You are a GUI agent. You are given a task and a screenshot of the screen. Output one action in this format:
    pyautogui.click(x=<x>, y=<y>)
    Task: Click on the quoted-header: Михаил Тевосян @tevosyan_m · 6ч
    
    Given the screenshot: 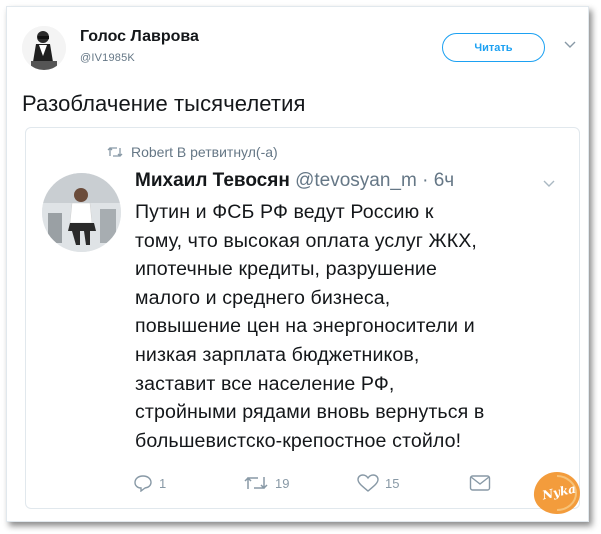 What is the action you would take?
    pyautogui.click(x=294, y=181)
    